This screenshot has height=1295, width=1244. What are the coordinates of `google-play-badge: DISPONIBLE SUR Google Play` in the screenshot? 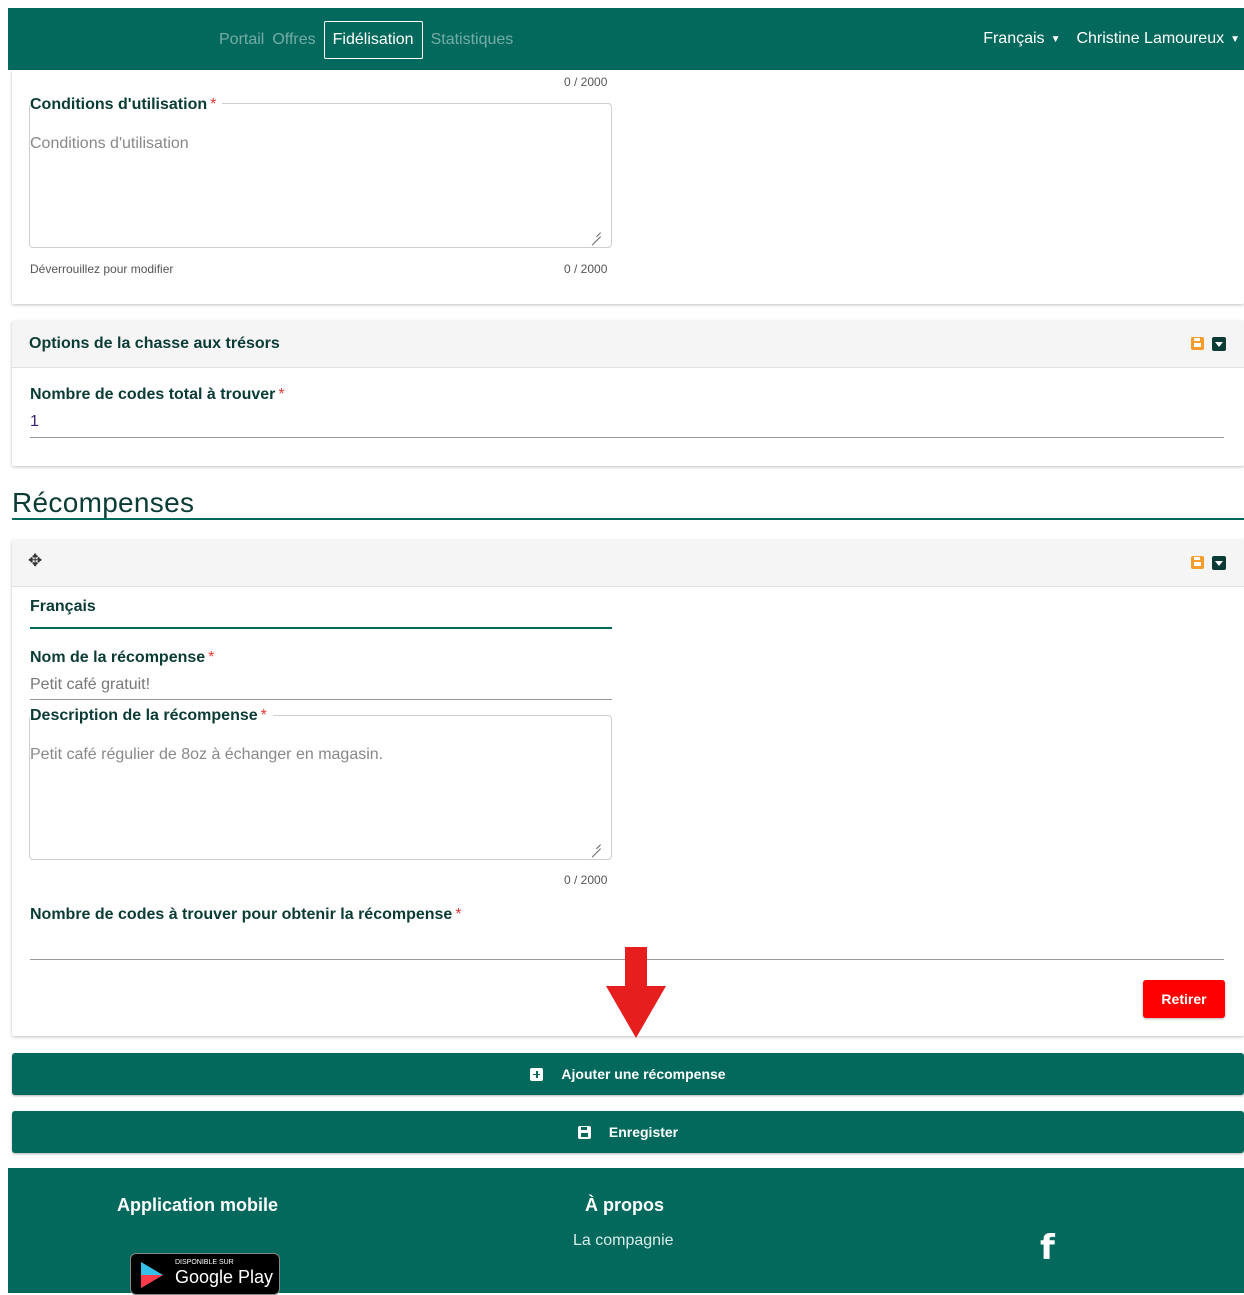 It's located at (205, 1274).